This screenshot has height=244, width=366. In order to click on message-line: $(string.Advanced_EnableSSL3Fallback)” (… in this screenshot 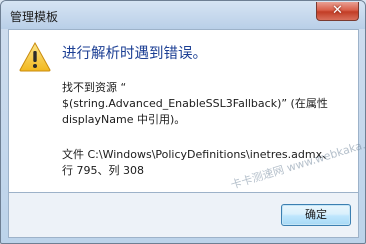, I will do `click(195, 103)`.